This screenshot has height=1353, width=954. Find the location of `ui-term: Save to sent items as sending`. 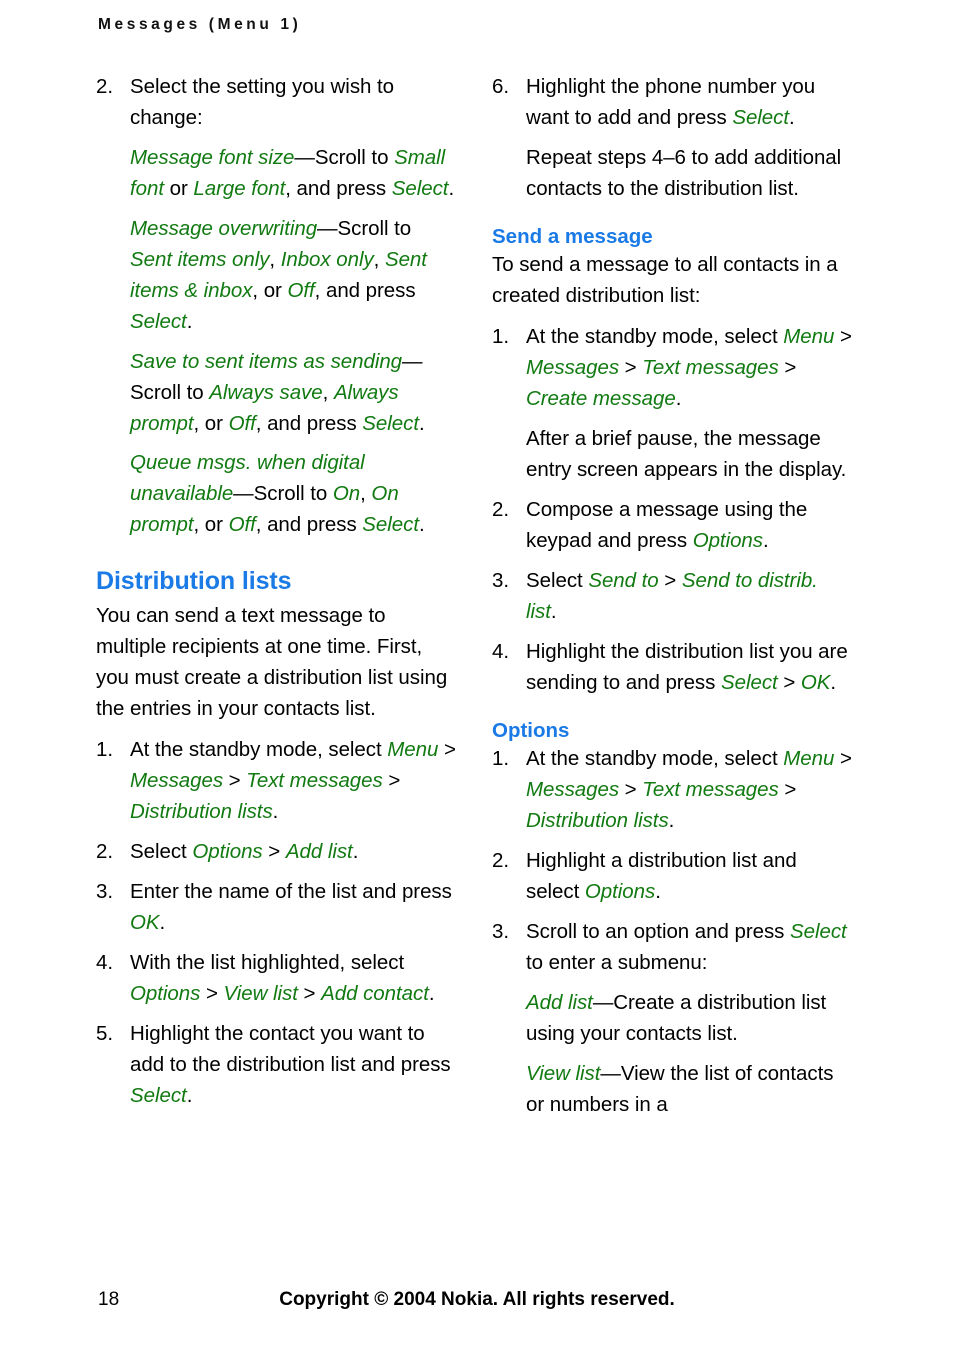

ui-term: Save to sent items as sending is located at coordinates (266, 361).